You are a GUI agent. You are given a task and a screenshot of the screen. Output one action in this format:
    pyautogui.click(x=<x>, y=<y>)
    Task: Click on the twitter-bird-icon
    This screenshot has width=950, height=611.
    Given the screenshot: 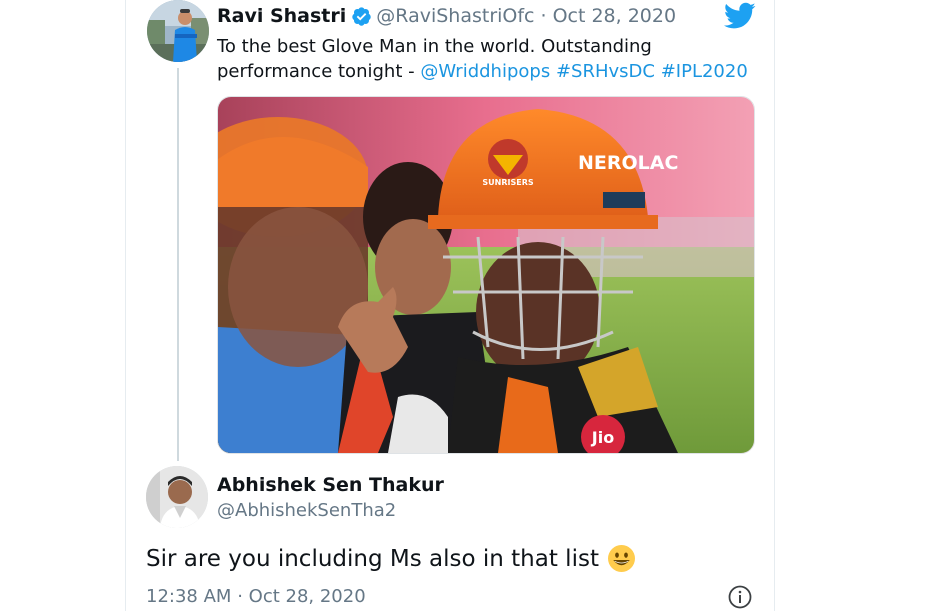 What is the action you would take?
    pyautogui.click(x=739, y=16)
    